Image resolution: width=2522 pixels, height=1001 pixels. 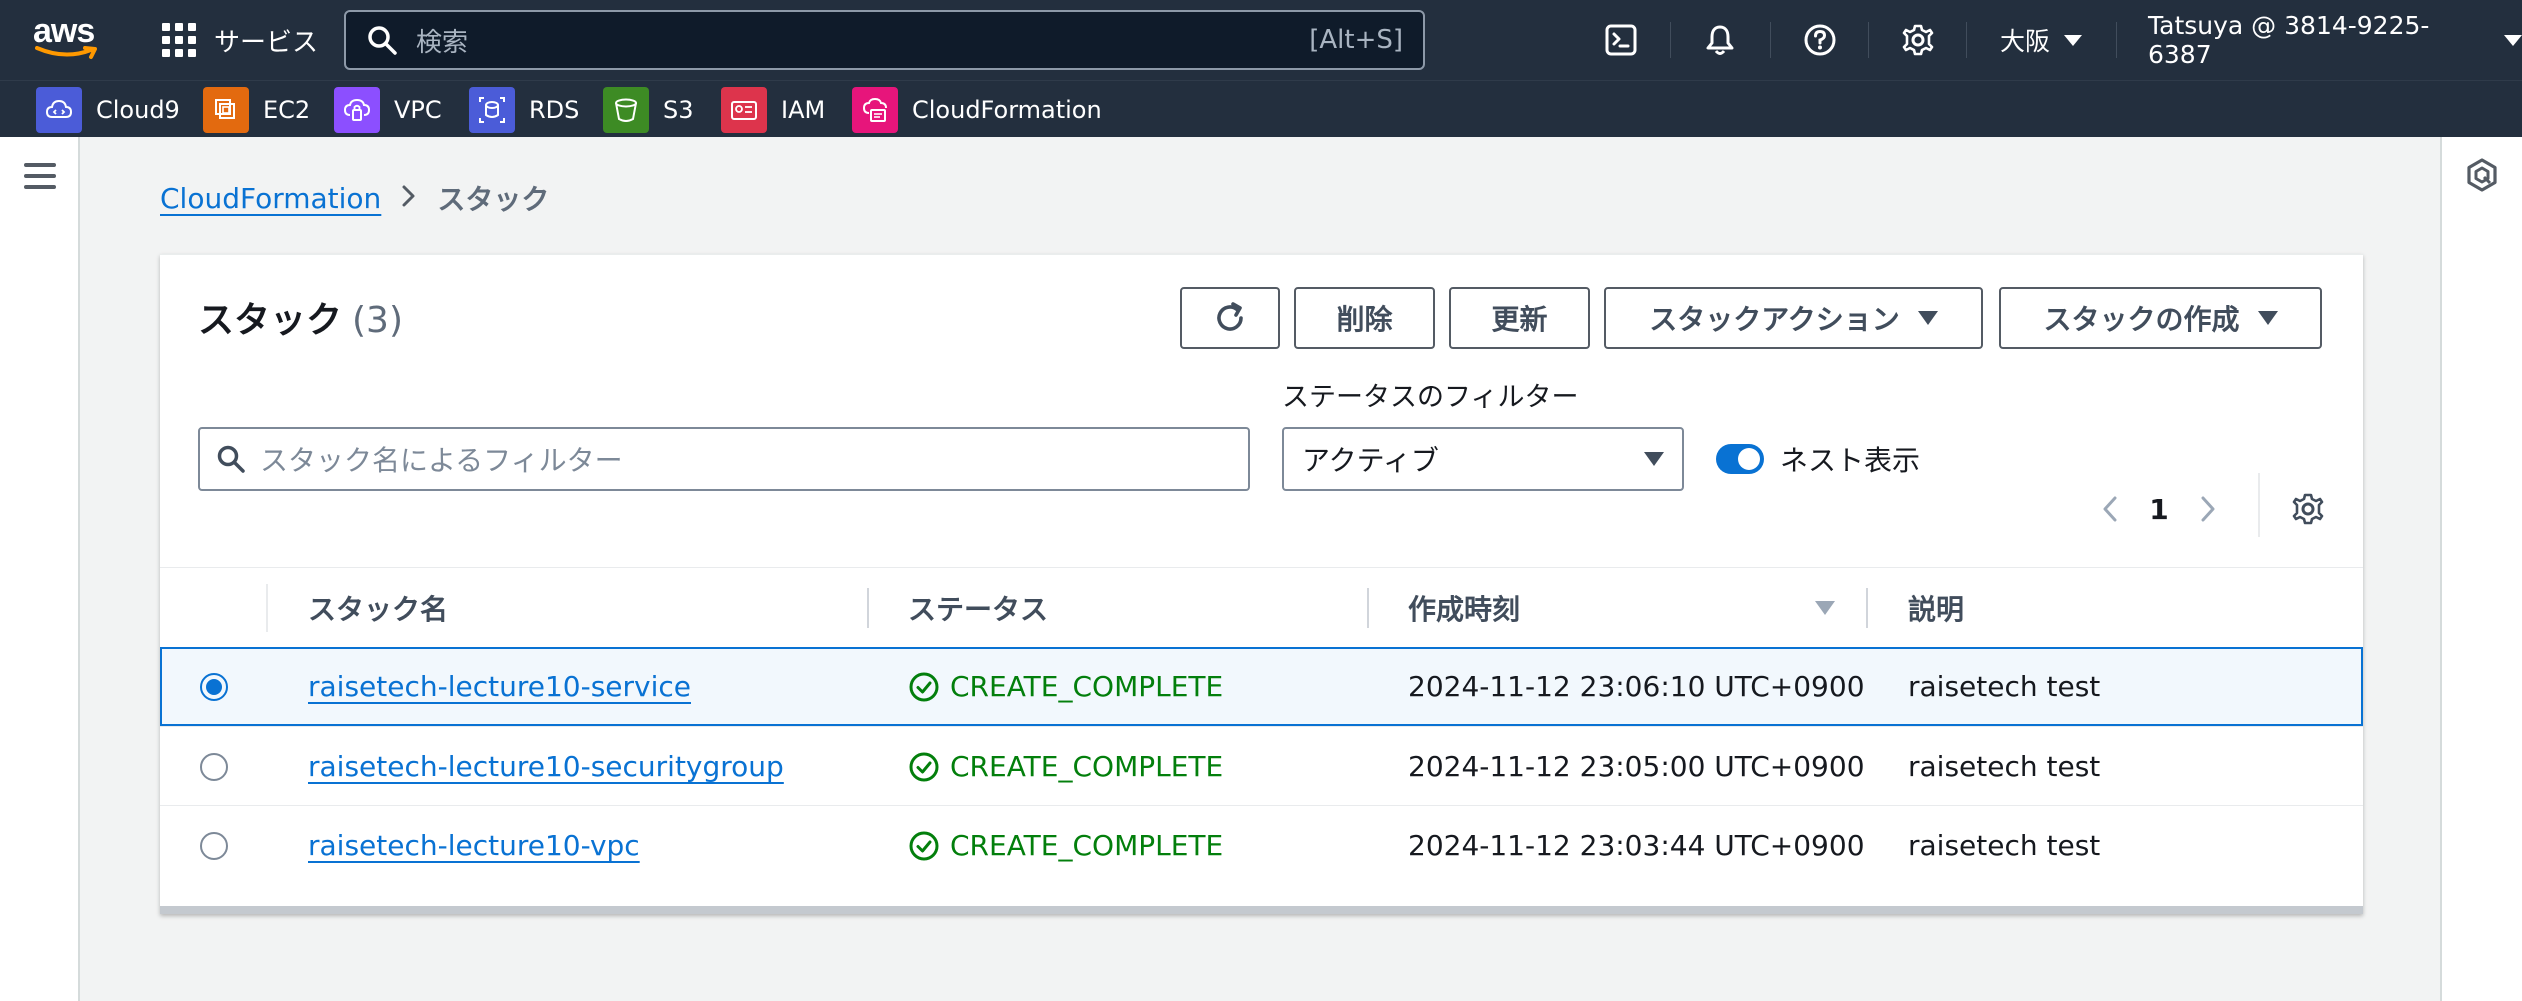 What do you see at coordinates (2141, 319) in the screenshot?
I see `create-stack-label: スタックの作成` at bounding box center [2141, 319].